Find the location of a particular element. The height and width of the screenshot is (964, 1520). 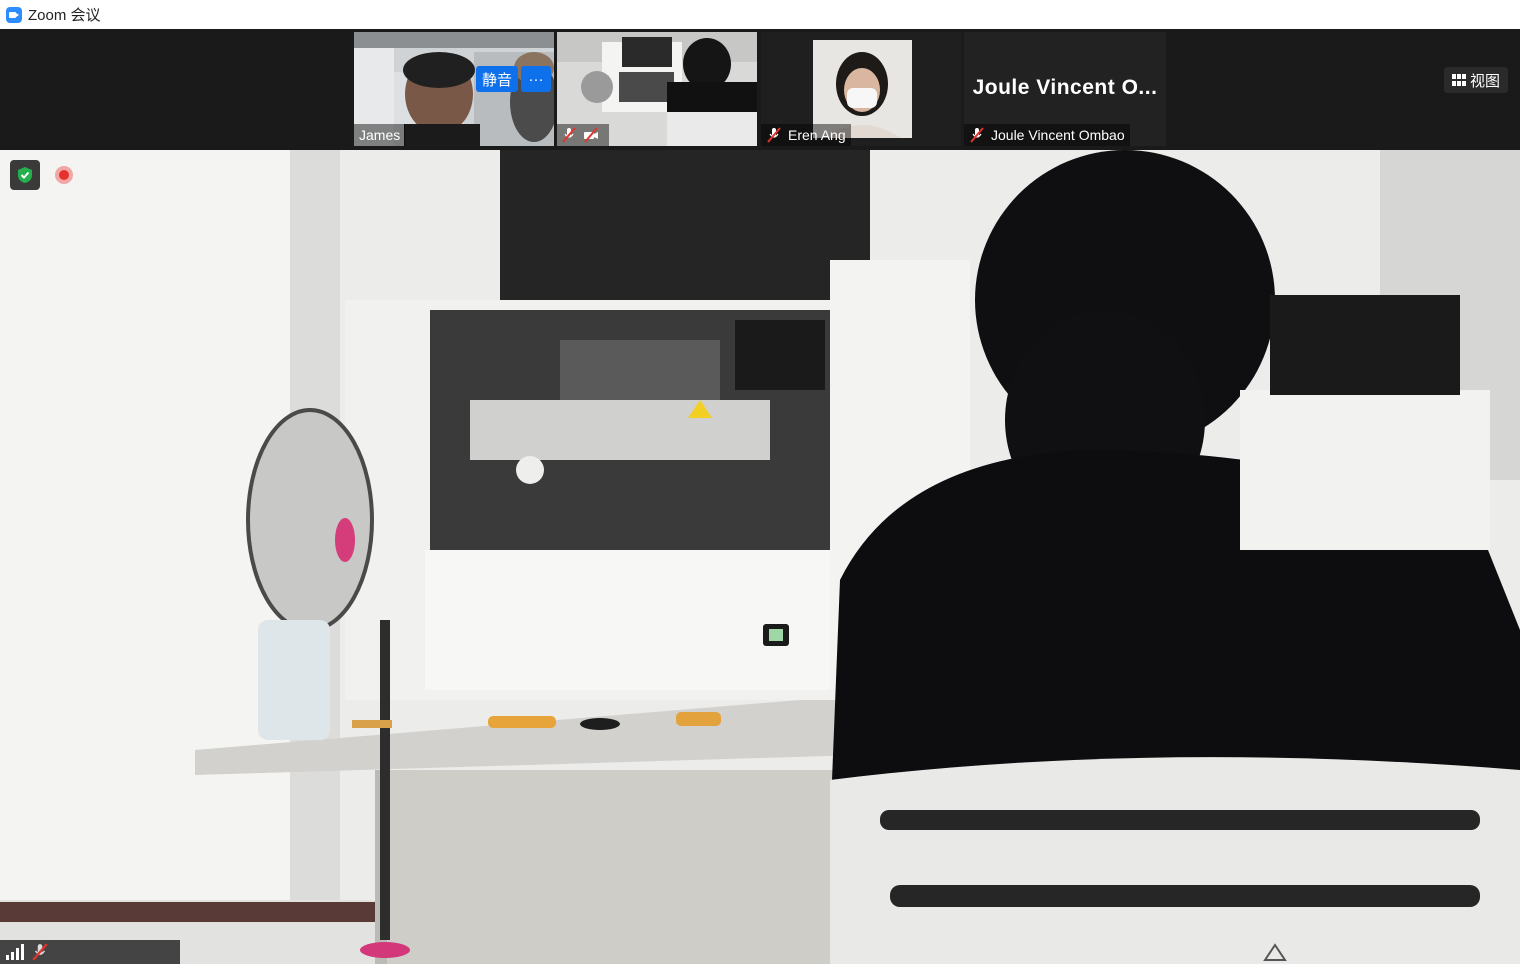

video-muted-icon is located at coordinates (591, 135).